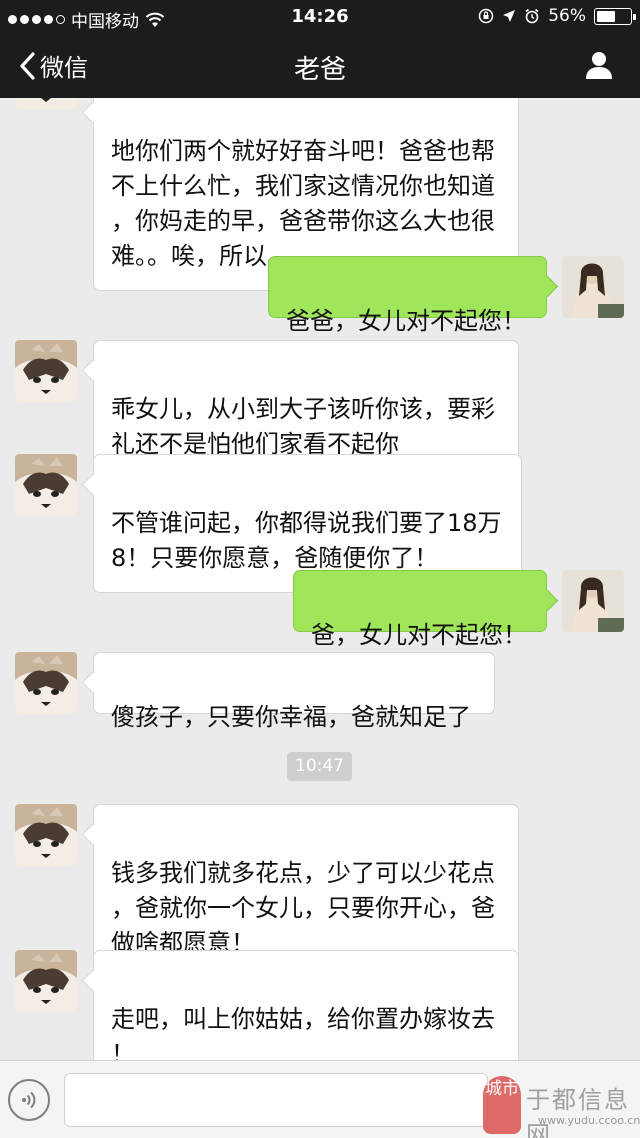  What do you see at coordinates (306, 540) in the screenshot?
I see `message-text: 不管谁问起，你都得说我们要了18万 8！只要你愿意，爸随便你了！` at bounding box center [306, 540].